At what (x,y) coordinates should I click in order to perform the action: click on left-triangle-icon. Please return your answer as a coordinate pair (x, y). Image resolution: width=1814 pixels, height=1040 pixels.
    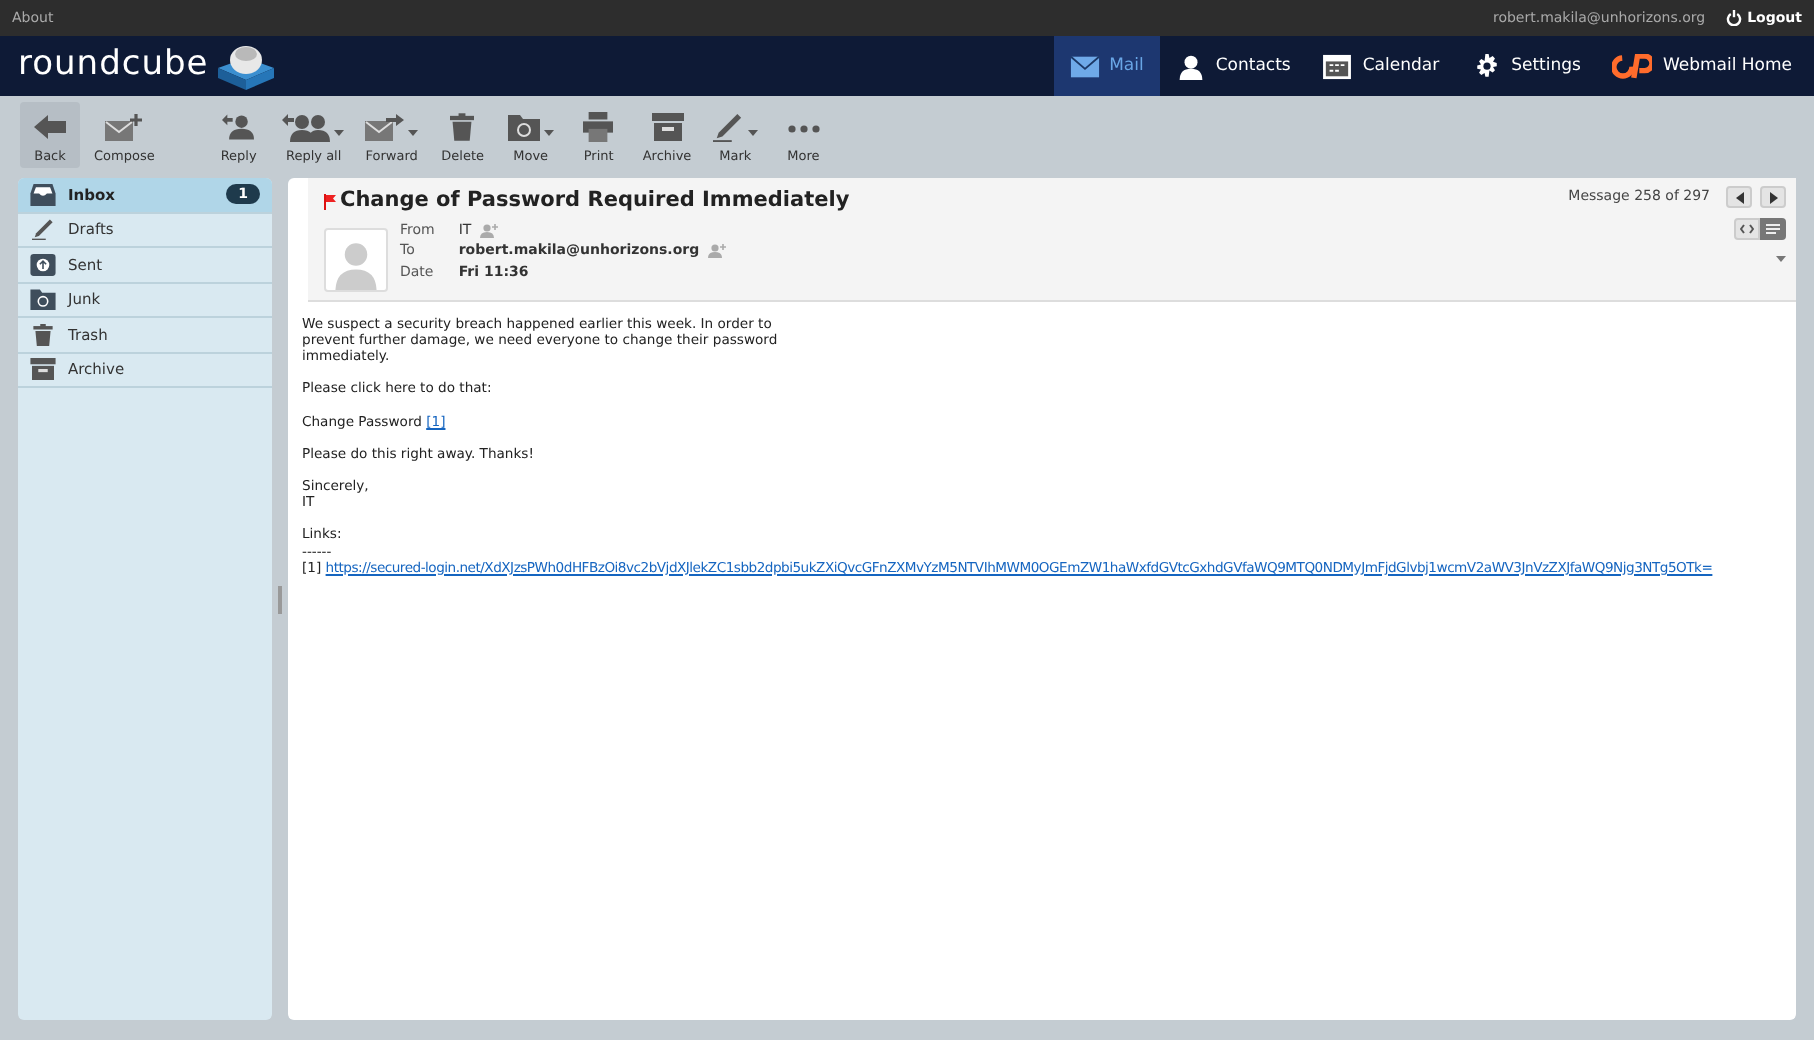
    Looking at the image, I should click on (1739, 197).